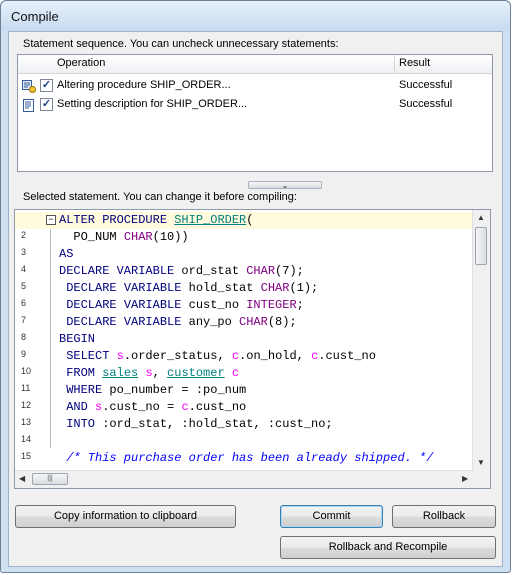 Image resolution: width=513 pixels, height=575 pixels. Describe the element at coordinates (125, 516) in the screenshot. I see `copy-to-clipboard-button: Copy information to clipboard` at that location.